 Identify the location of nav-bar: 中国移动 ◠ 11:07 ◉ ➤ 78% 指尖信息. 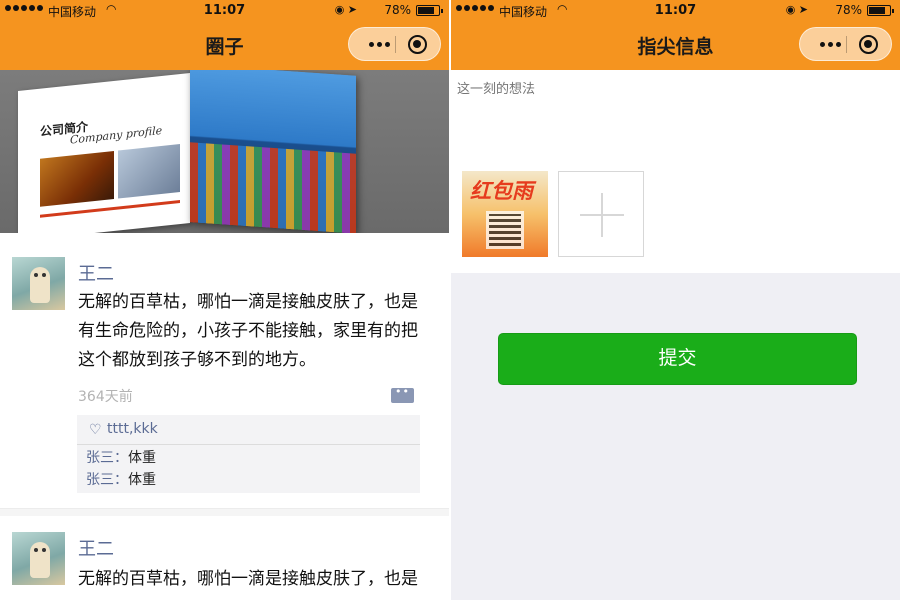
(675, 35).